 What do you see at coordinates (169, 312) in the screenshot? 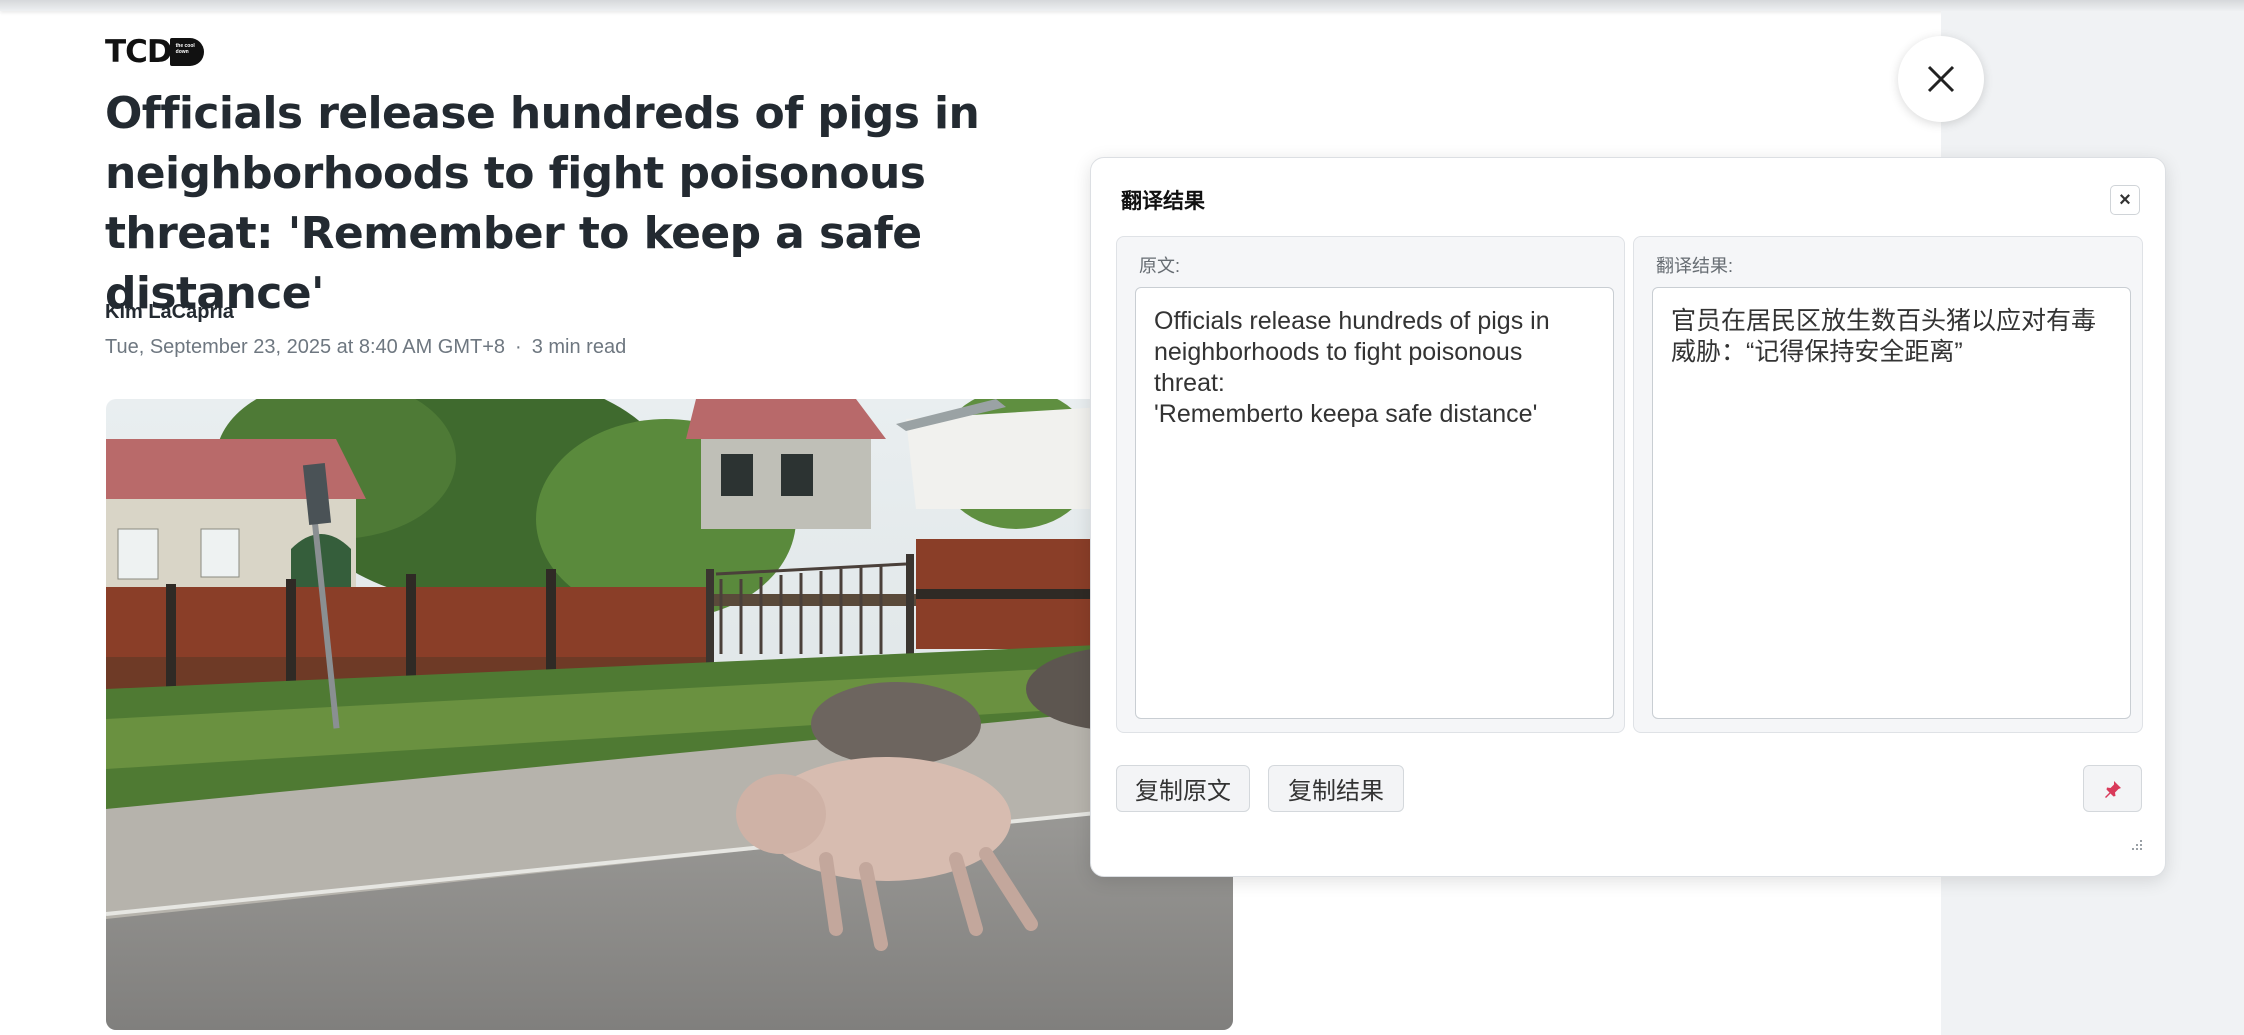
I see `author-name: Kim LaCapria` at bounding box center [169, 312].